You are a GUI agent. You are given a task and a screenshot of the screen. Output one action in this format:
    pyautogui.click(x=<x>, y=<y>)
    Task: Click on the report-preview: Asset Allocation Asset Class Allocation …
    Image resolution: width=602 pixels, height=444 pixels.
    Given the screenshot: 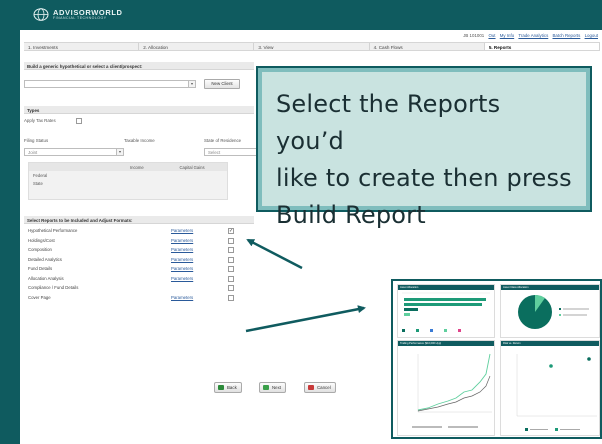 What is the action you would take?
    pyautogui.click(x=496, y=359)
    